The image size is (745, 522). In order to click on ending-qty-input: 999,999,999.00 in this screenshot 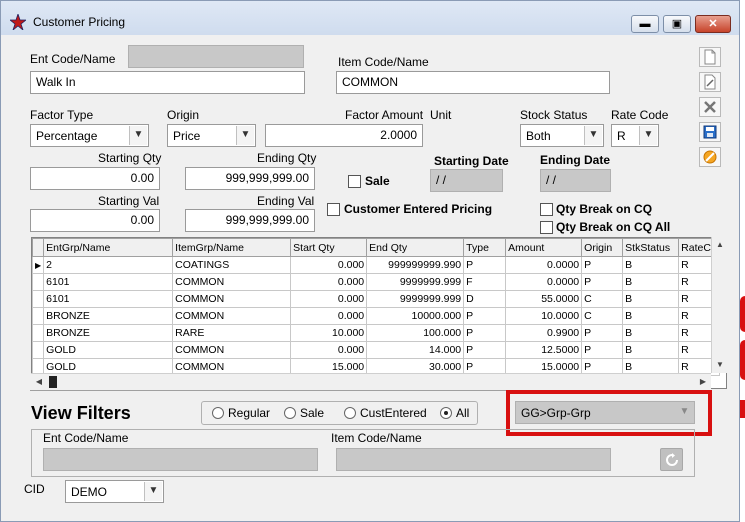, I will do `click(250, 178)`.